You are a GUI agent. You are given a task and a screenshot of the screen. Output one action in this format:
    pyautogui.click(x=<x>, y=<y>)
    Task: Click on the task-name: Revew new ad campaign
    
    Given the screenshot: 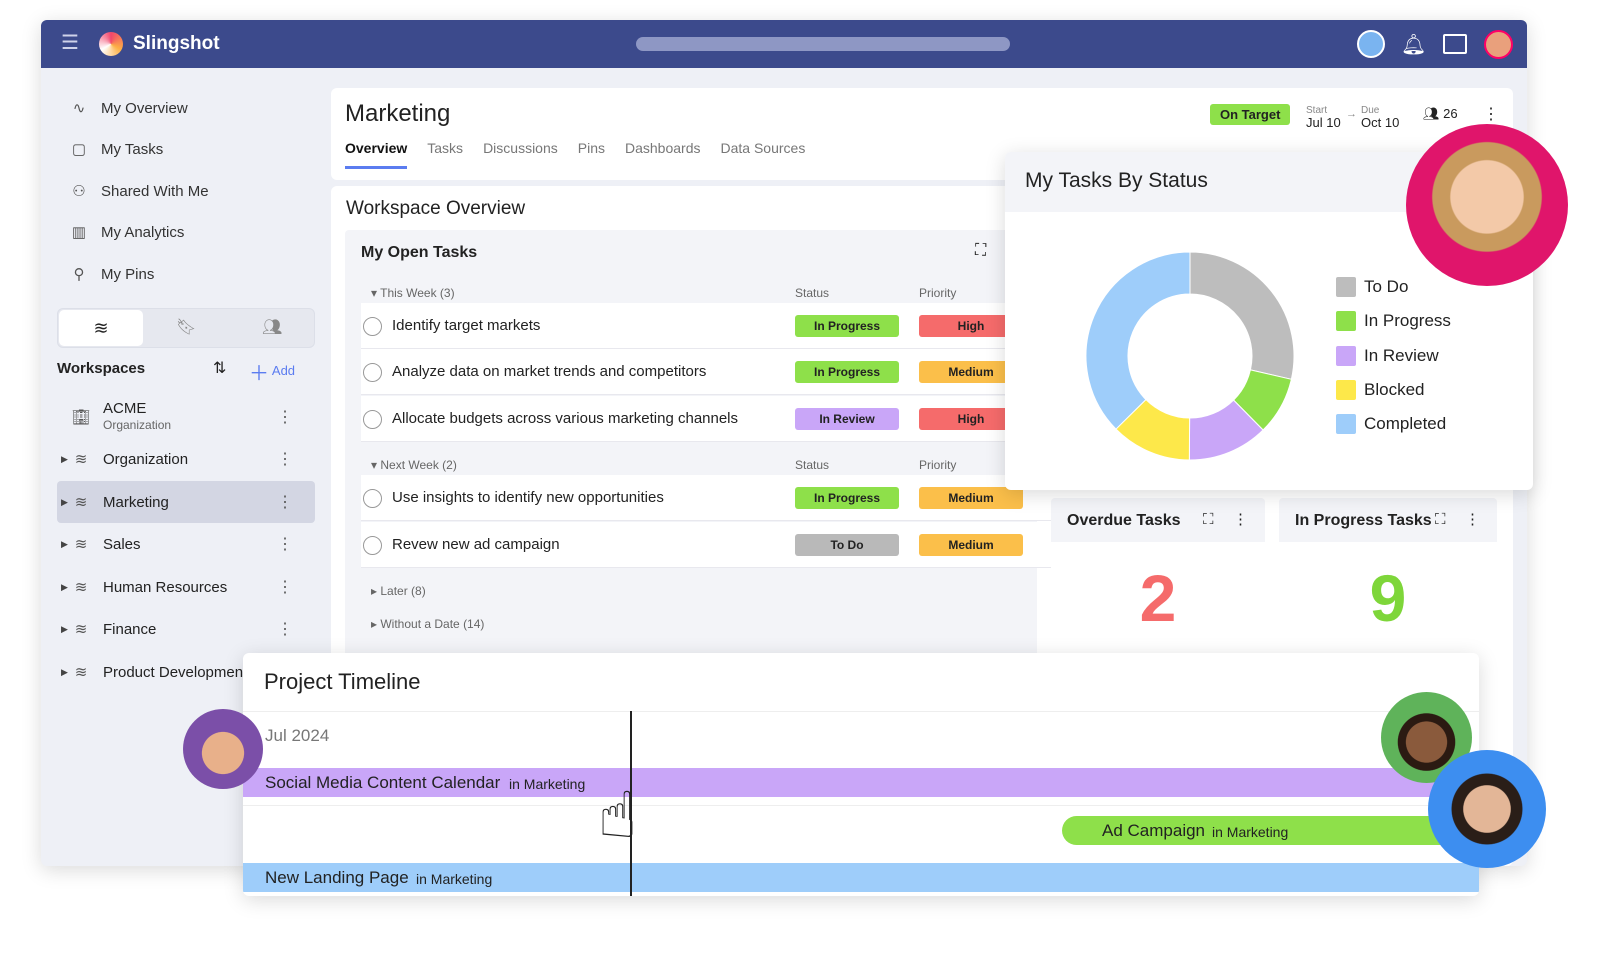 What is the action you would take?
    pyautogui.click(x=476, y=544)
    